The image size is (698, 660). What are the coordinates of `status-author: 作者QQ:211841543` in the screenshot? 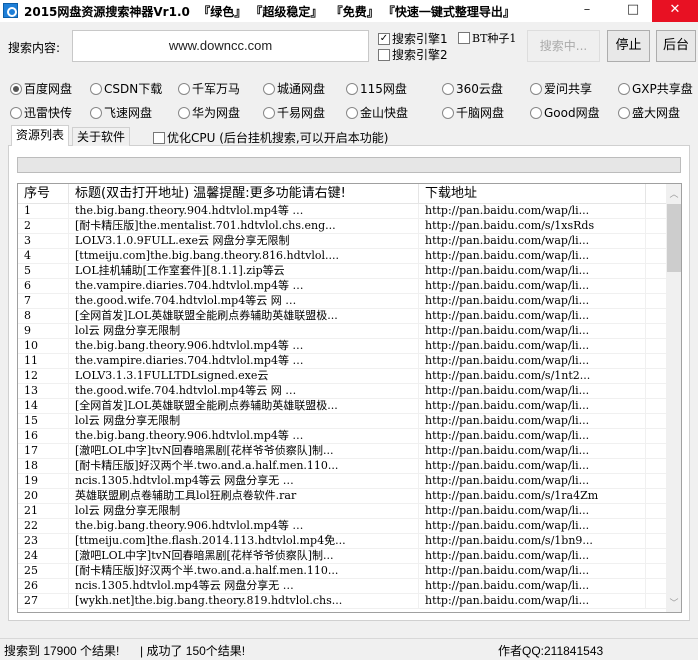 It's located at (551, 651).